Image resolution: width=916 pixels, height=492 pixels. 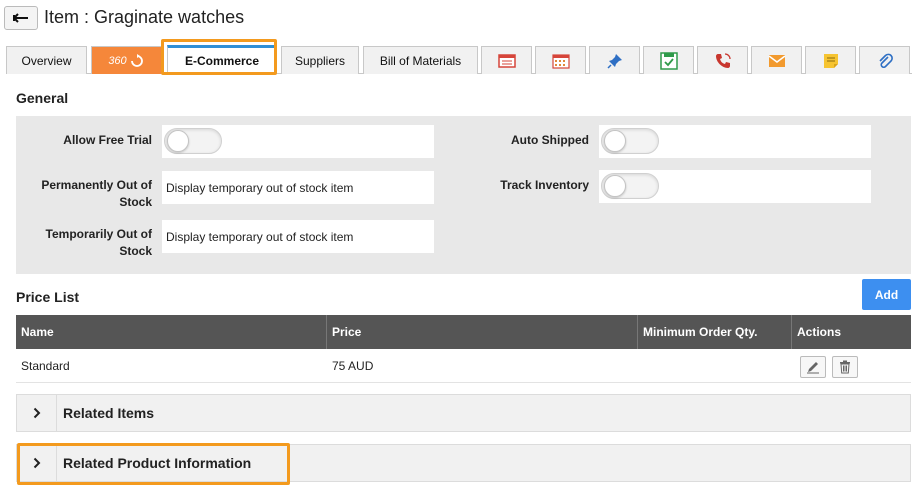 I want to click on tab-ecommerce-label: E-Commerce, so click(x=222, y=61).